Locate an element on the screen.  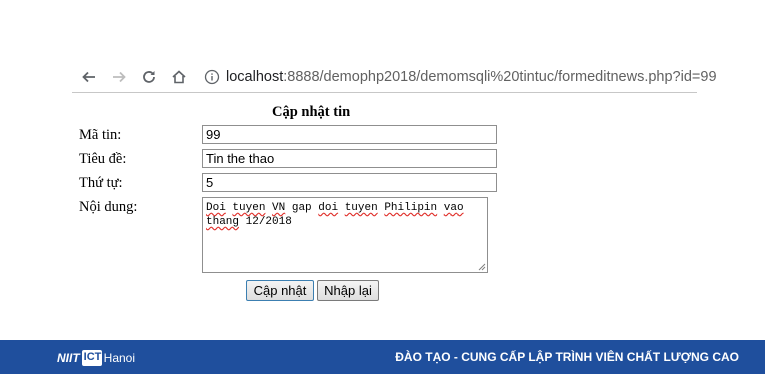
resize-grip-icon is located at coordinates (482, 267).